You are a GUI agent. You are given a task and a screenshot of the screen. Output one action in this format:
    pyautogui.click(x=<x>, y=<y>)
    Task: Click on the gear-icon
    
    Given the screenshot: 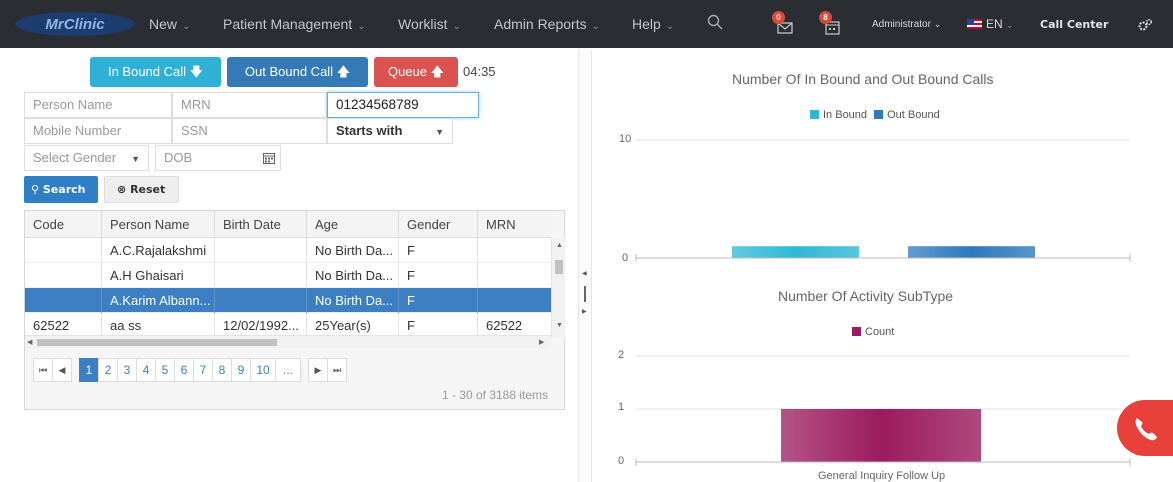 What is the action you would take?
    pyautogui.click(x=1145, y=25)
    